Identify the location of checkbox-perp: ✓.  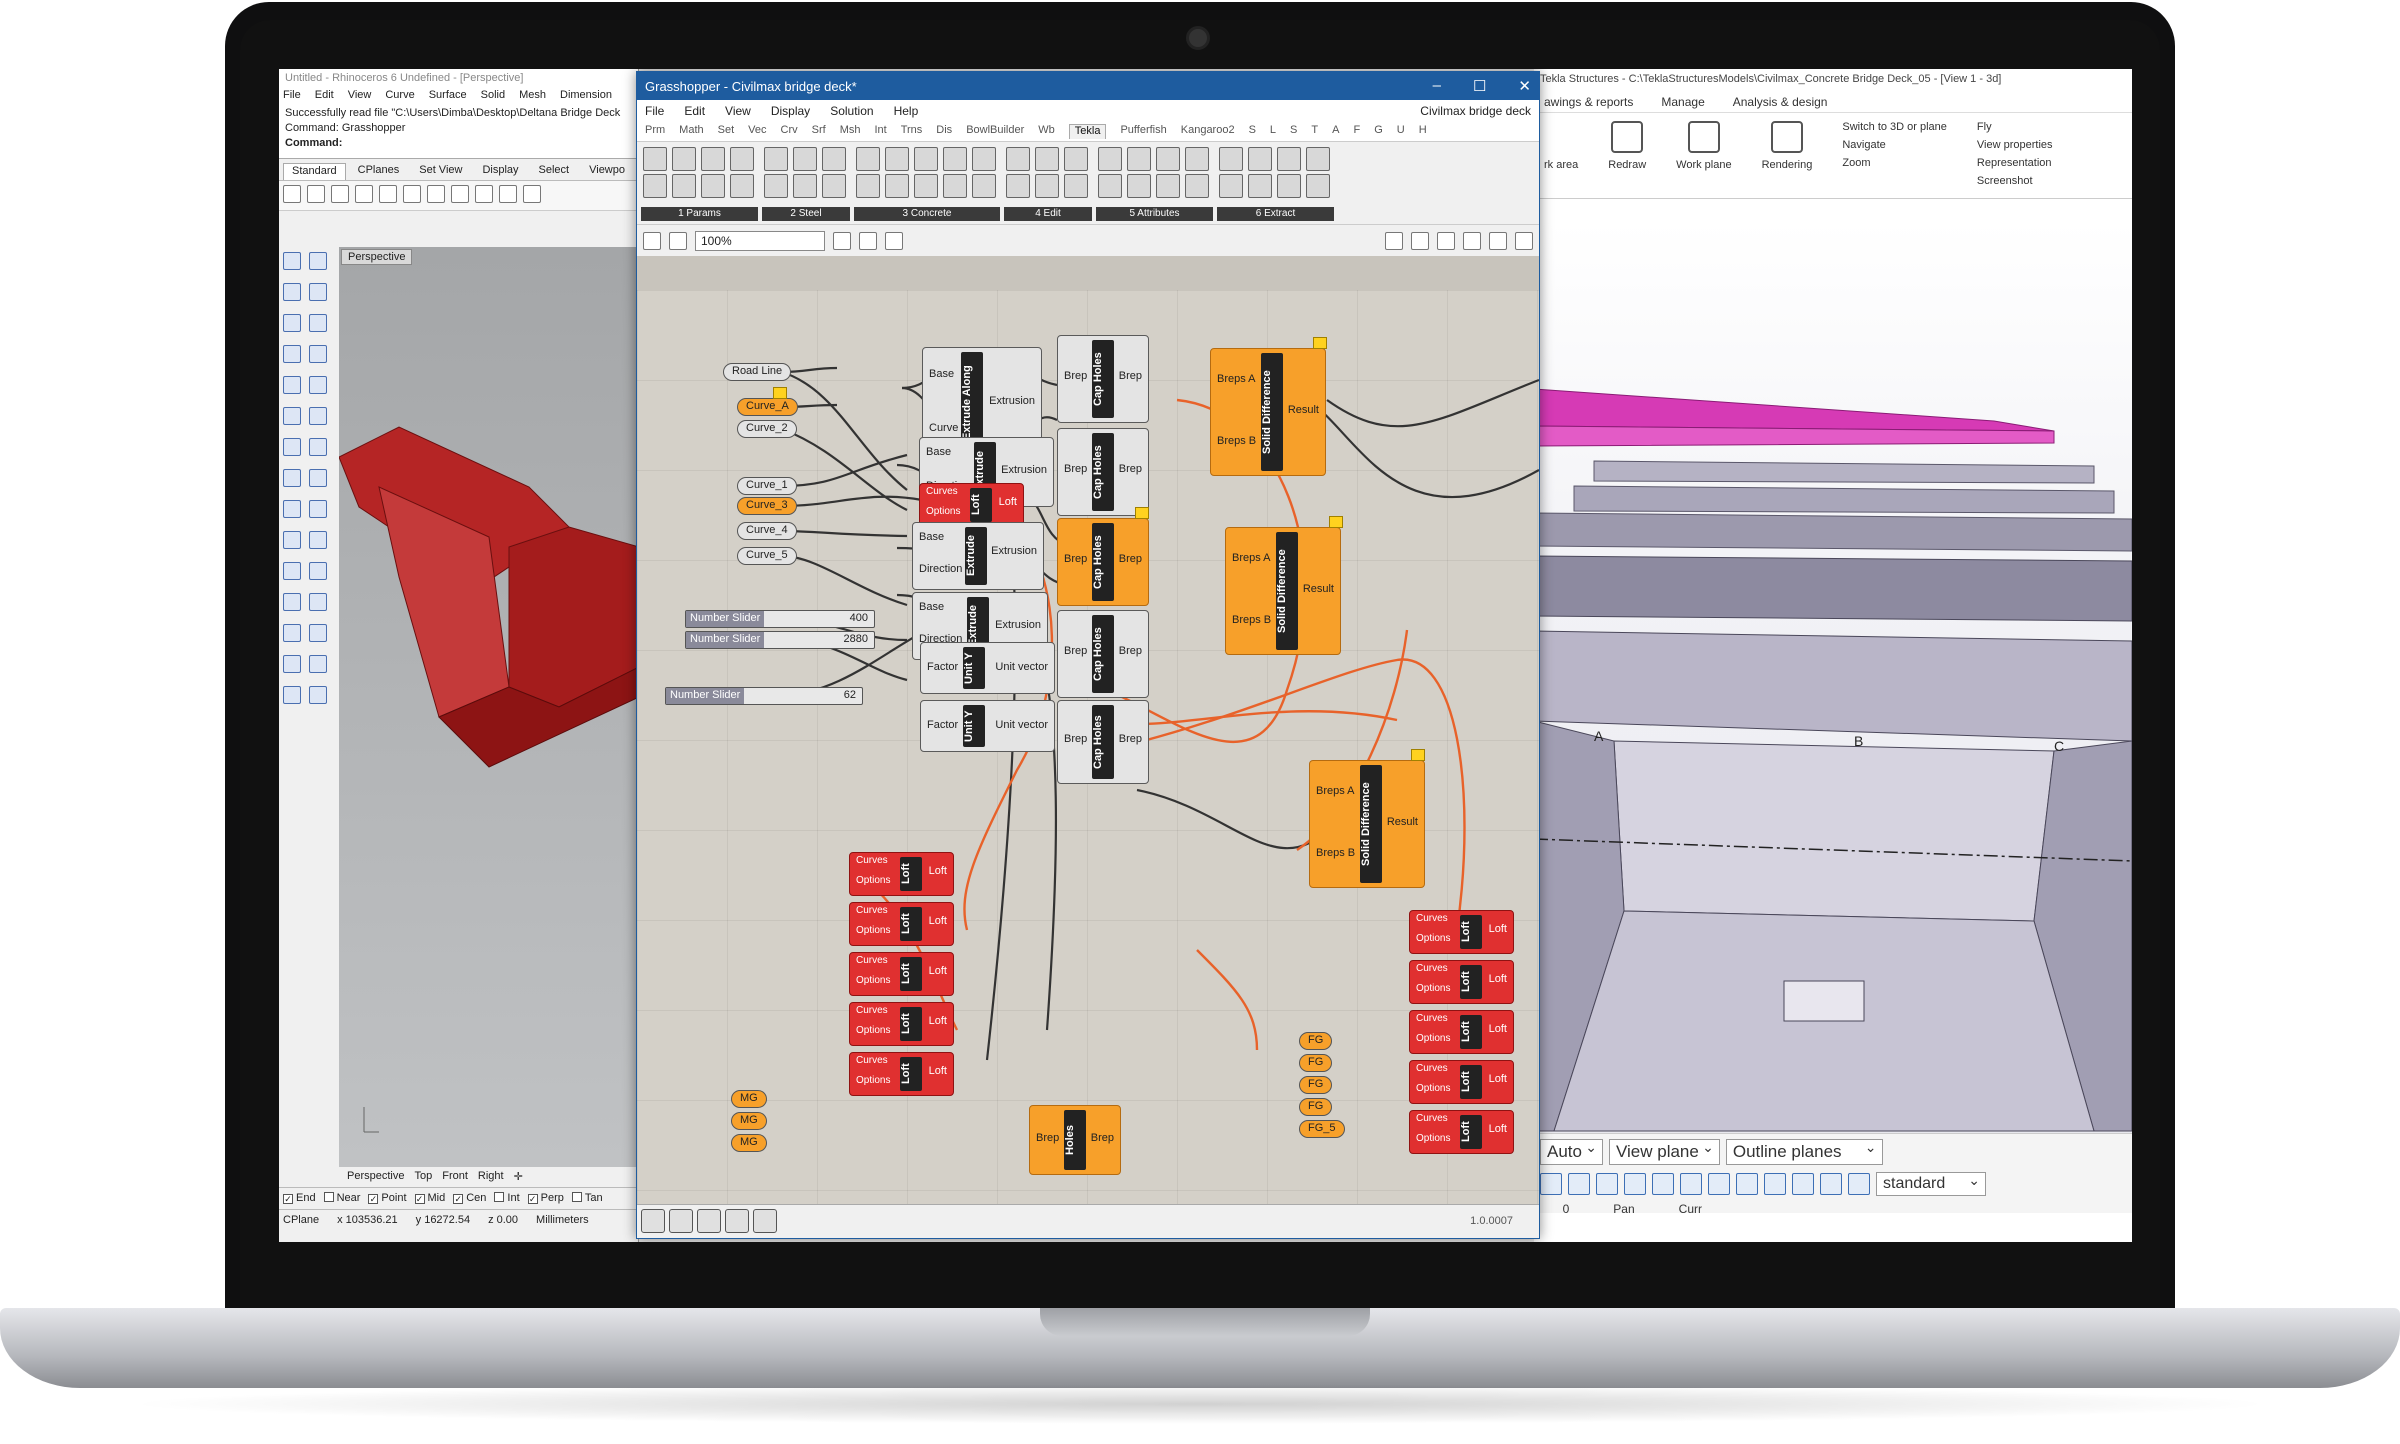
(532, 1199).